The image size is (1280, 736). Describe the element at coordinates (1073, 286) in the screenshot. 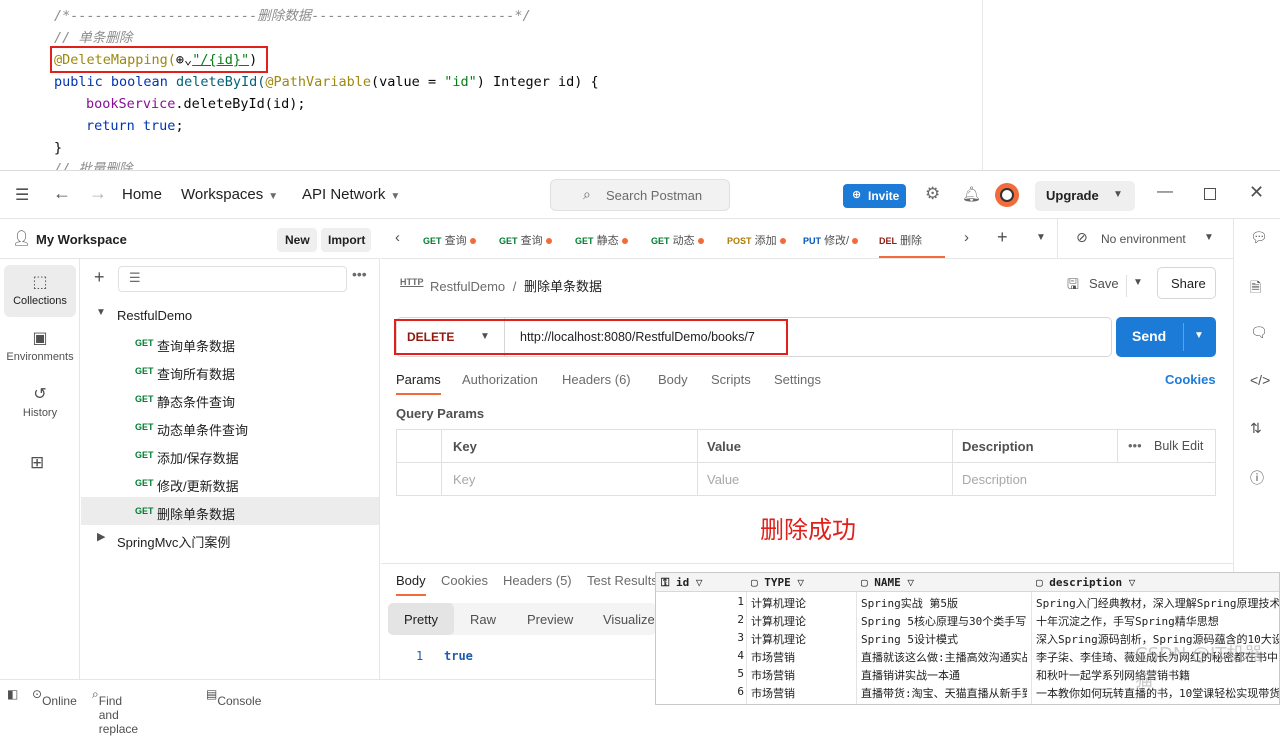

I see `save-icon: 🖫︎` at that location.